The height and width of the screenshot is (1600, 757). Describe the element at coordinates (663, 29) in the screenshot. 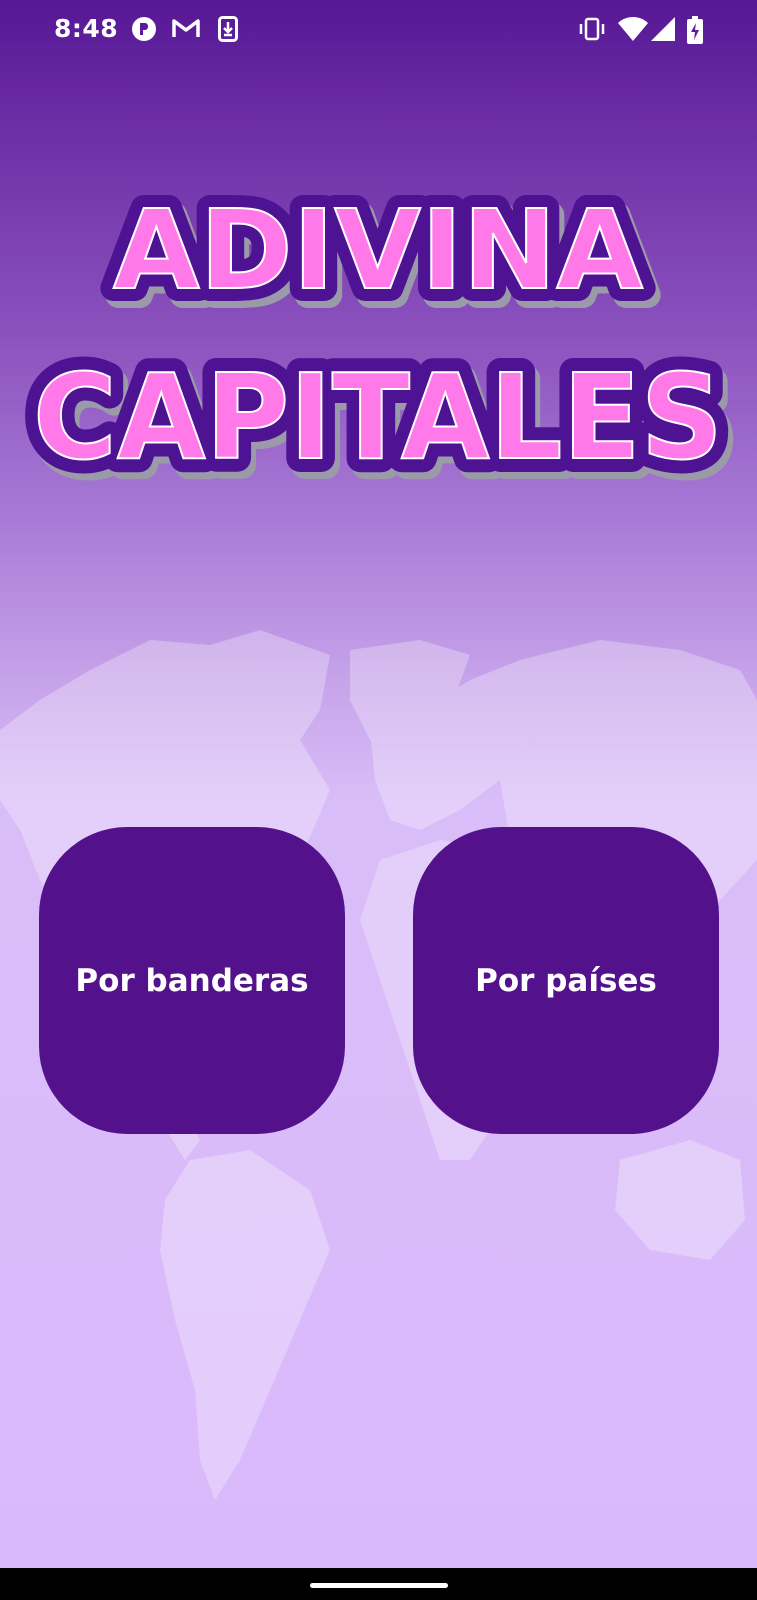

I see `cell-signal-icon` at that location.